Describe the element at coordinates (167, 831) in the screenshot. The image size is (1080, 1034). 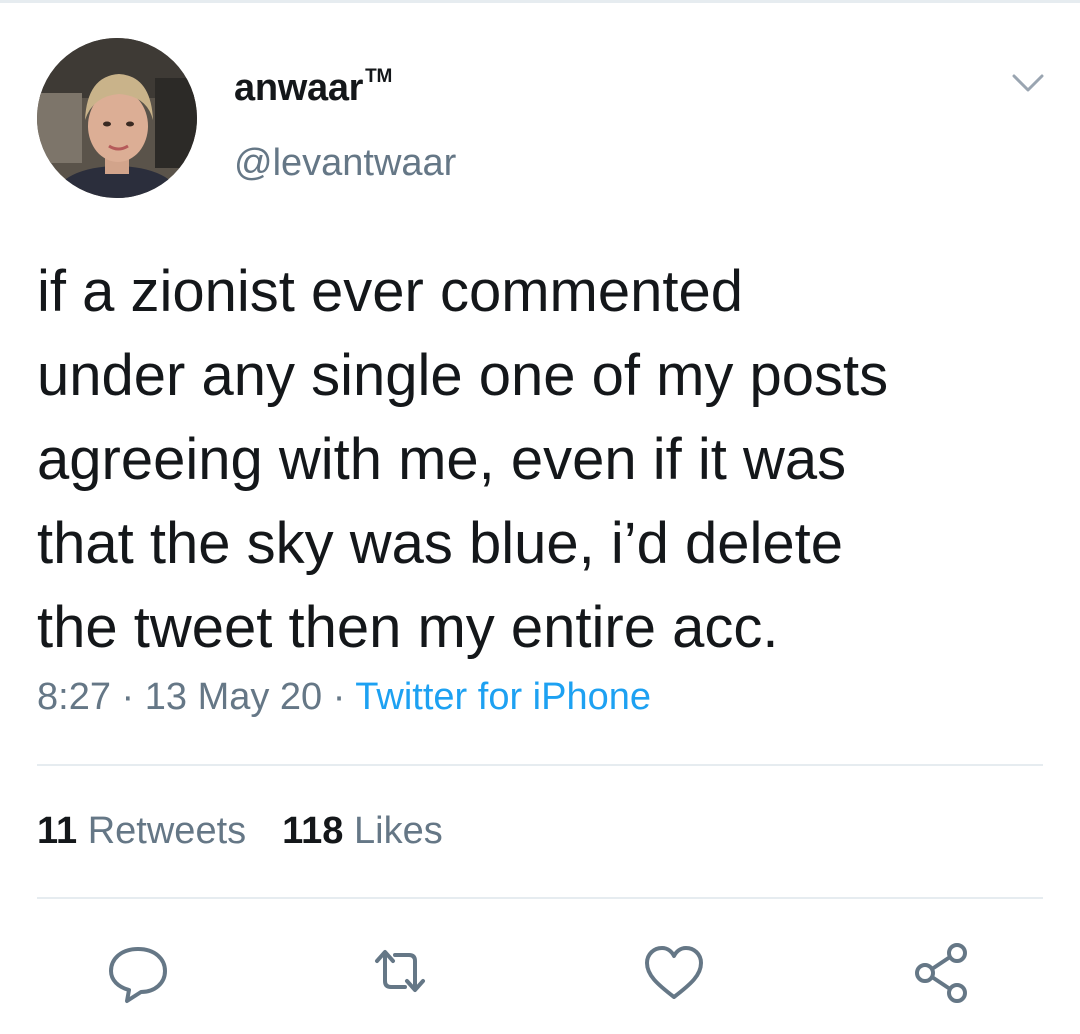
I see `retweets-label: Retweets` at that location.